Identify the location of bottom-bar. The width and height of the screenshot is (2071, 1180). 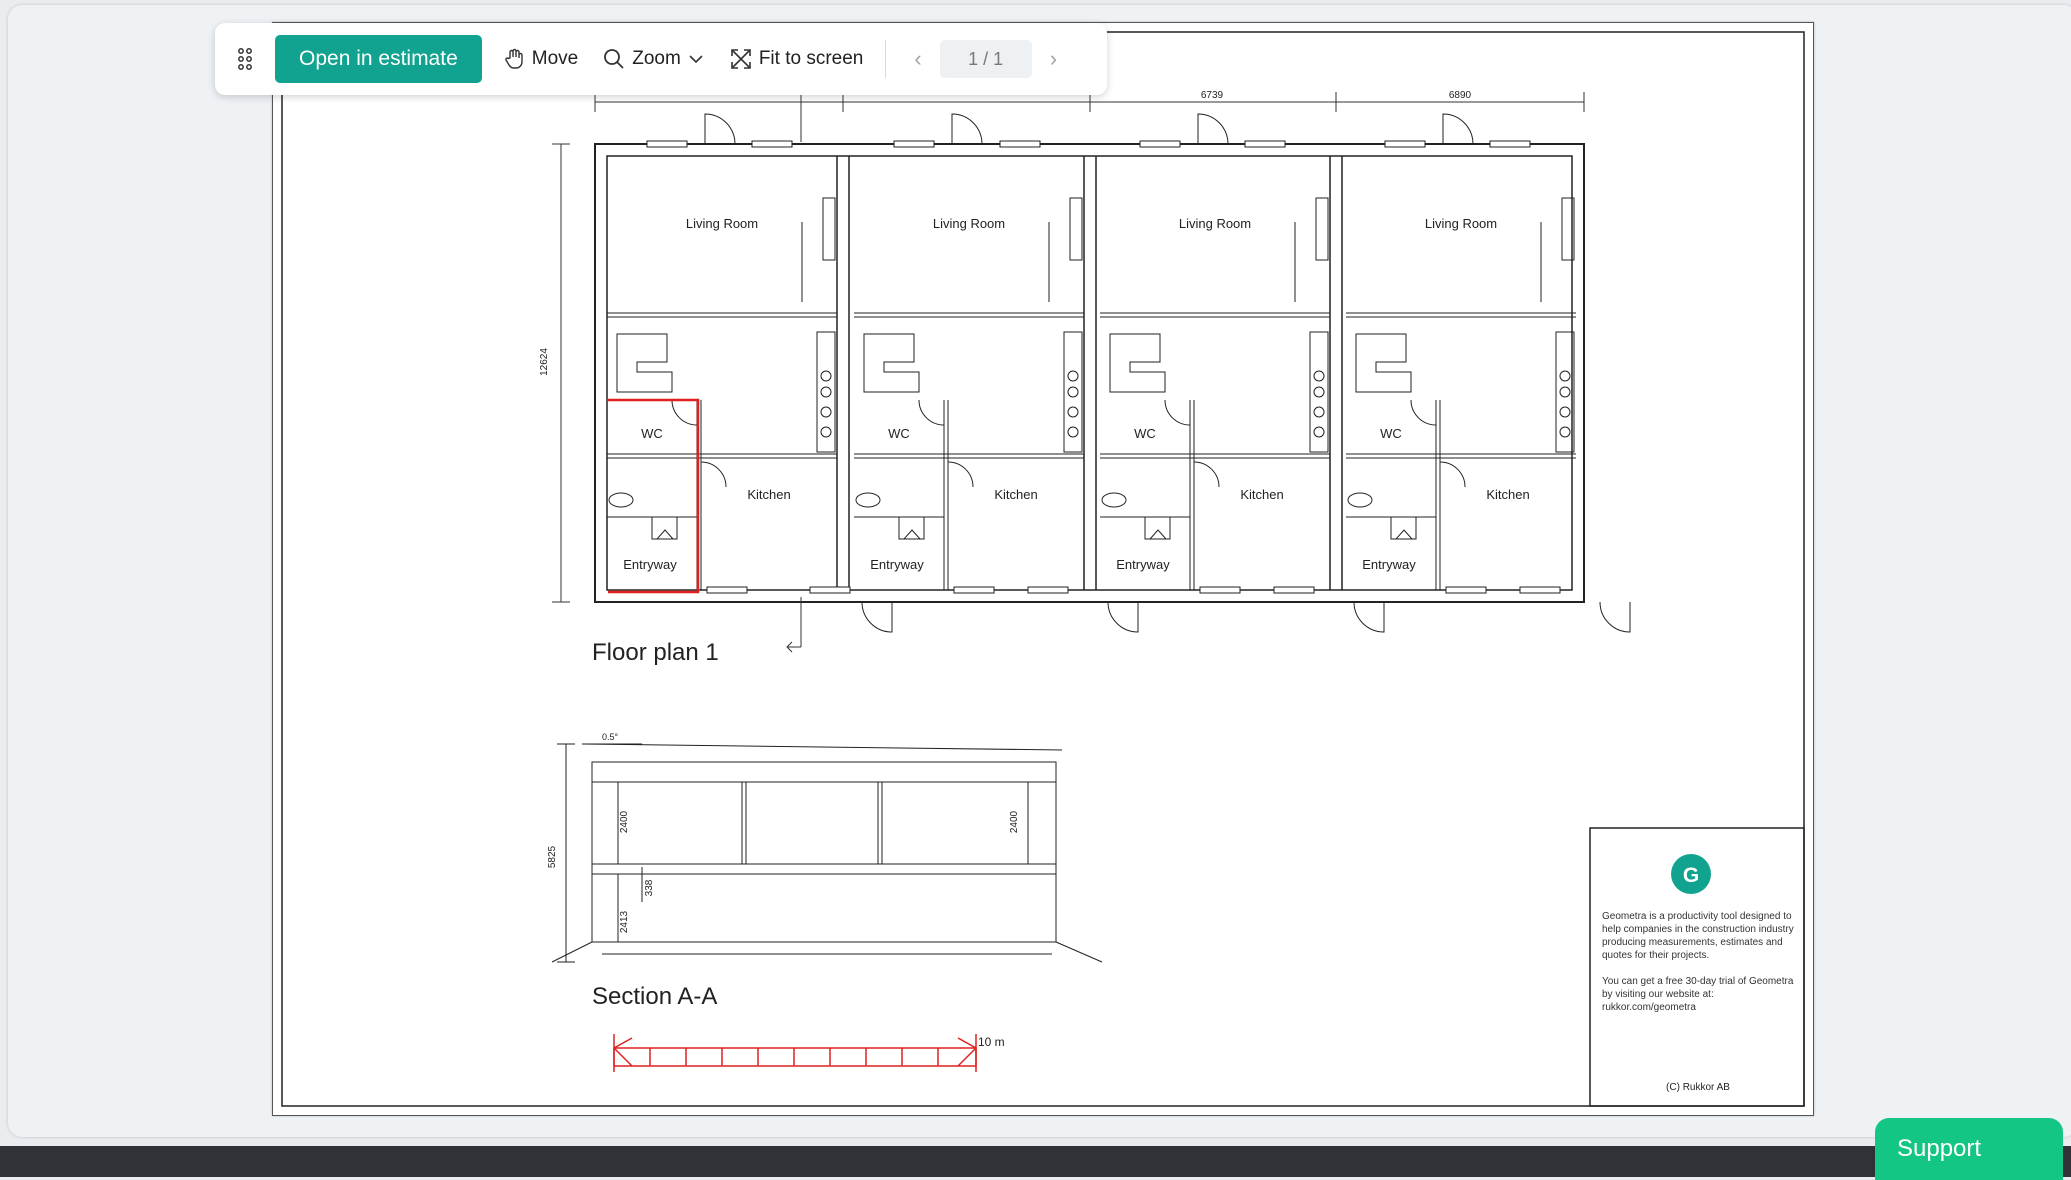
(1035, 1161).